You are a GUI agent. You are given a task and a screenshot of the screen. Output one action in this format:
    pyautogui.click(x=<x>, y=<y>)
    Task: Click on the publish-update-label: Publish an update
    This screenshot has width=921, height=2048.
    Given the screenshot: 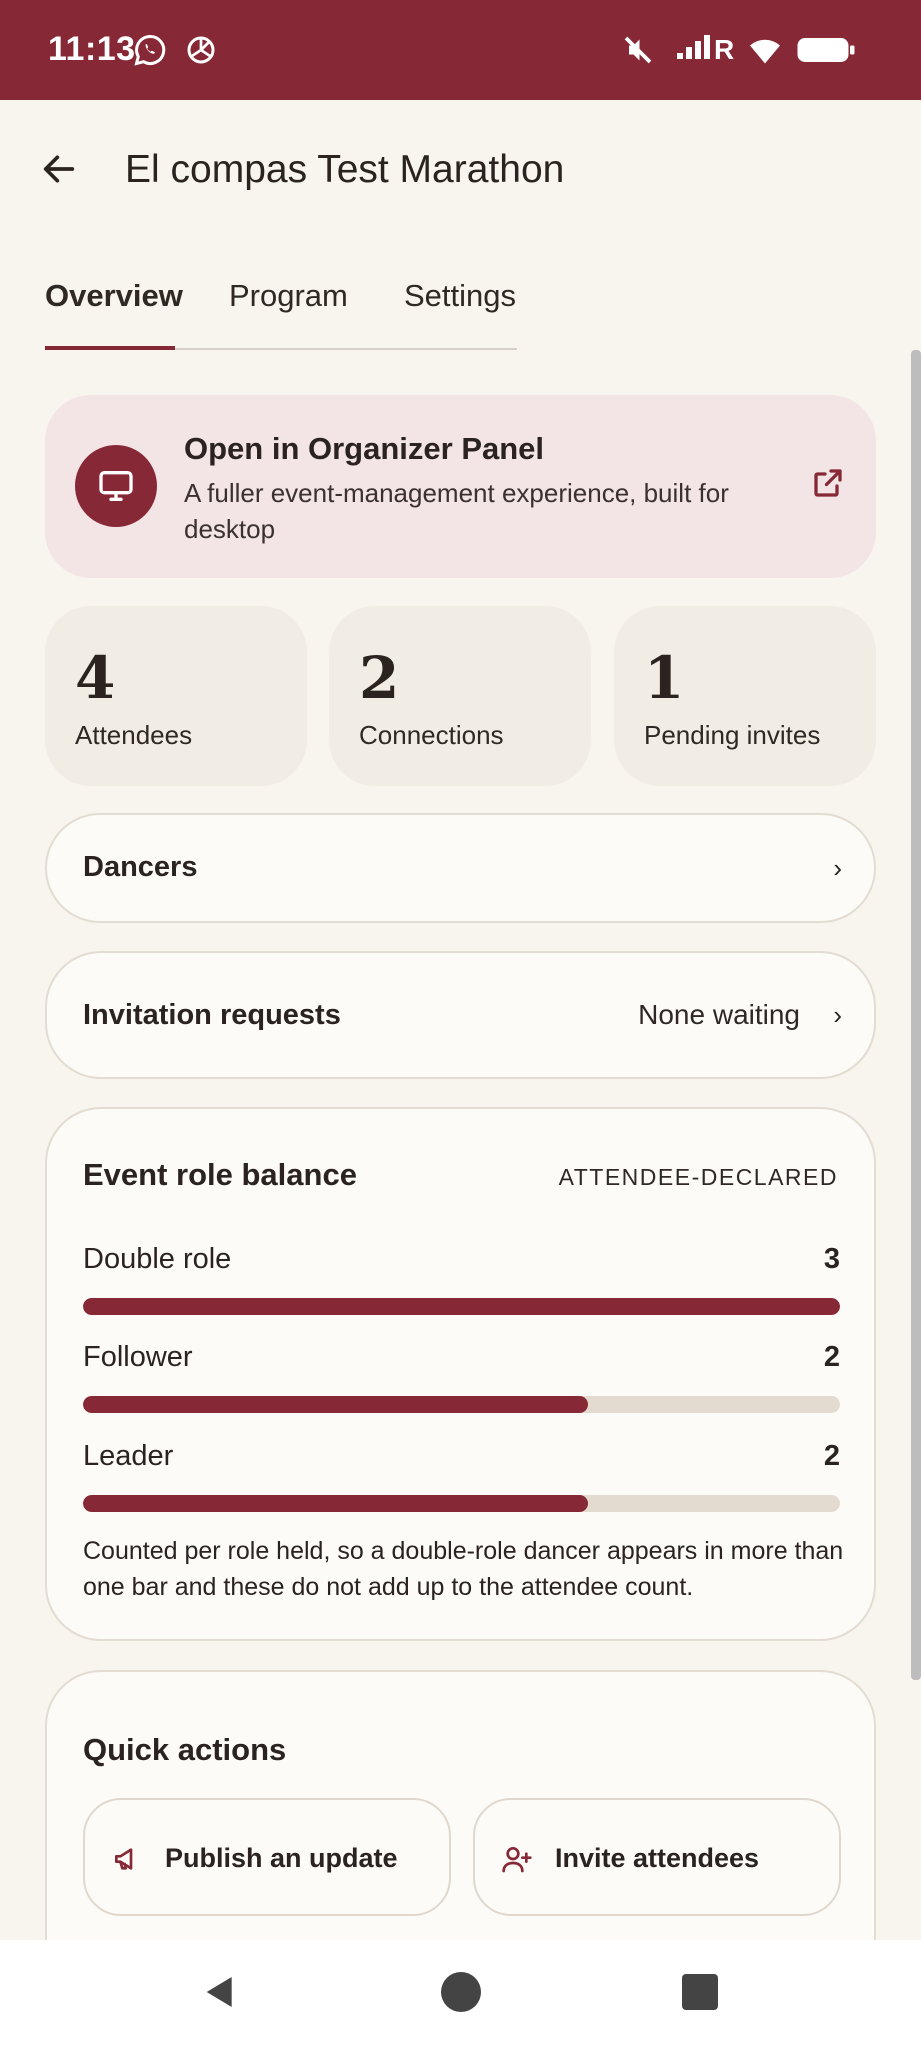 What is the action you would take?
    pyautogui.click(x=281, y=1858)
    